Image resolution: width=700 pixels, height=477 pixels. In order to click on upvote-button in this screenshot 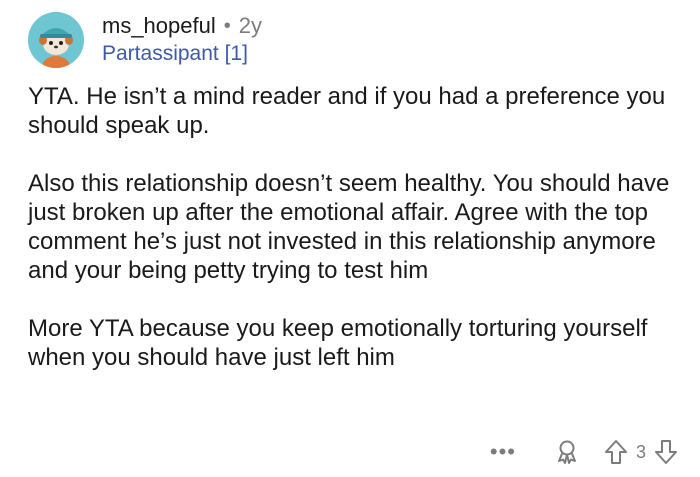, I will do `click(616, 452)`.